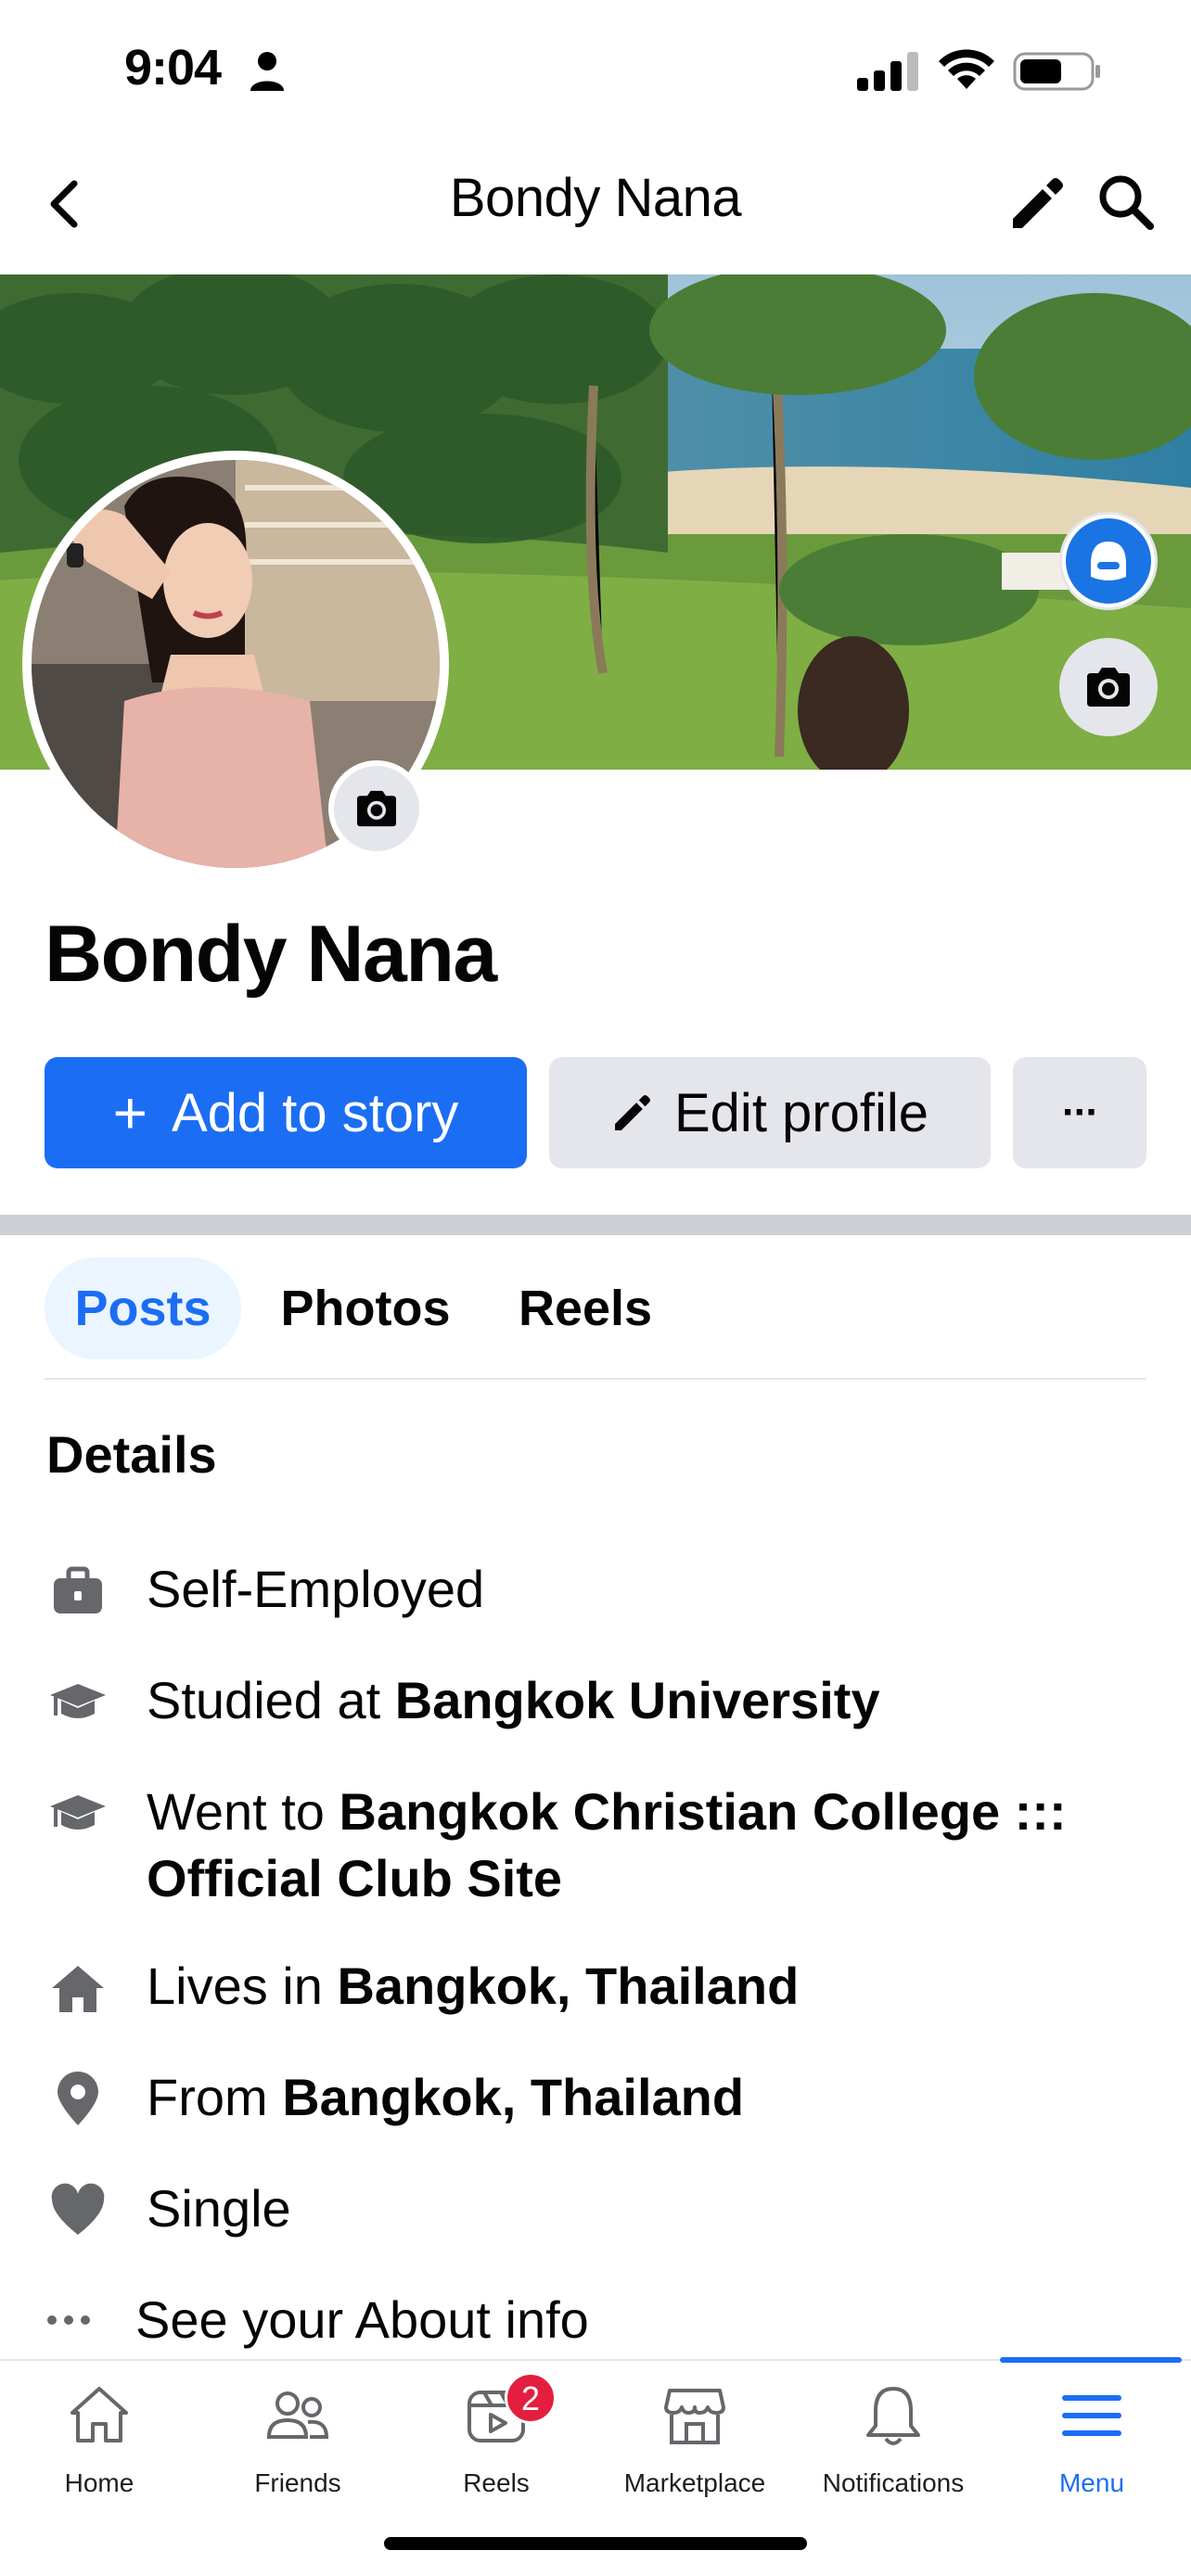  Describe the element at coordinates (297, 2482) in the screenshot. I see `nav-friends-label: Friends` at that location.